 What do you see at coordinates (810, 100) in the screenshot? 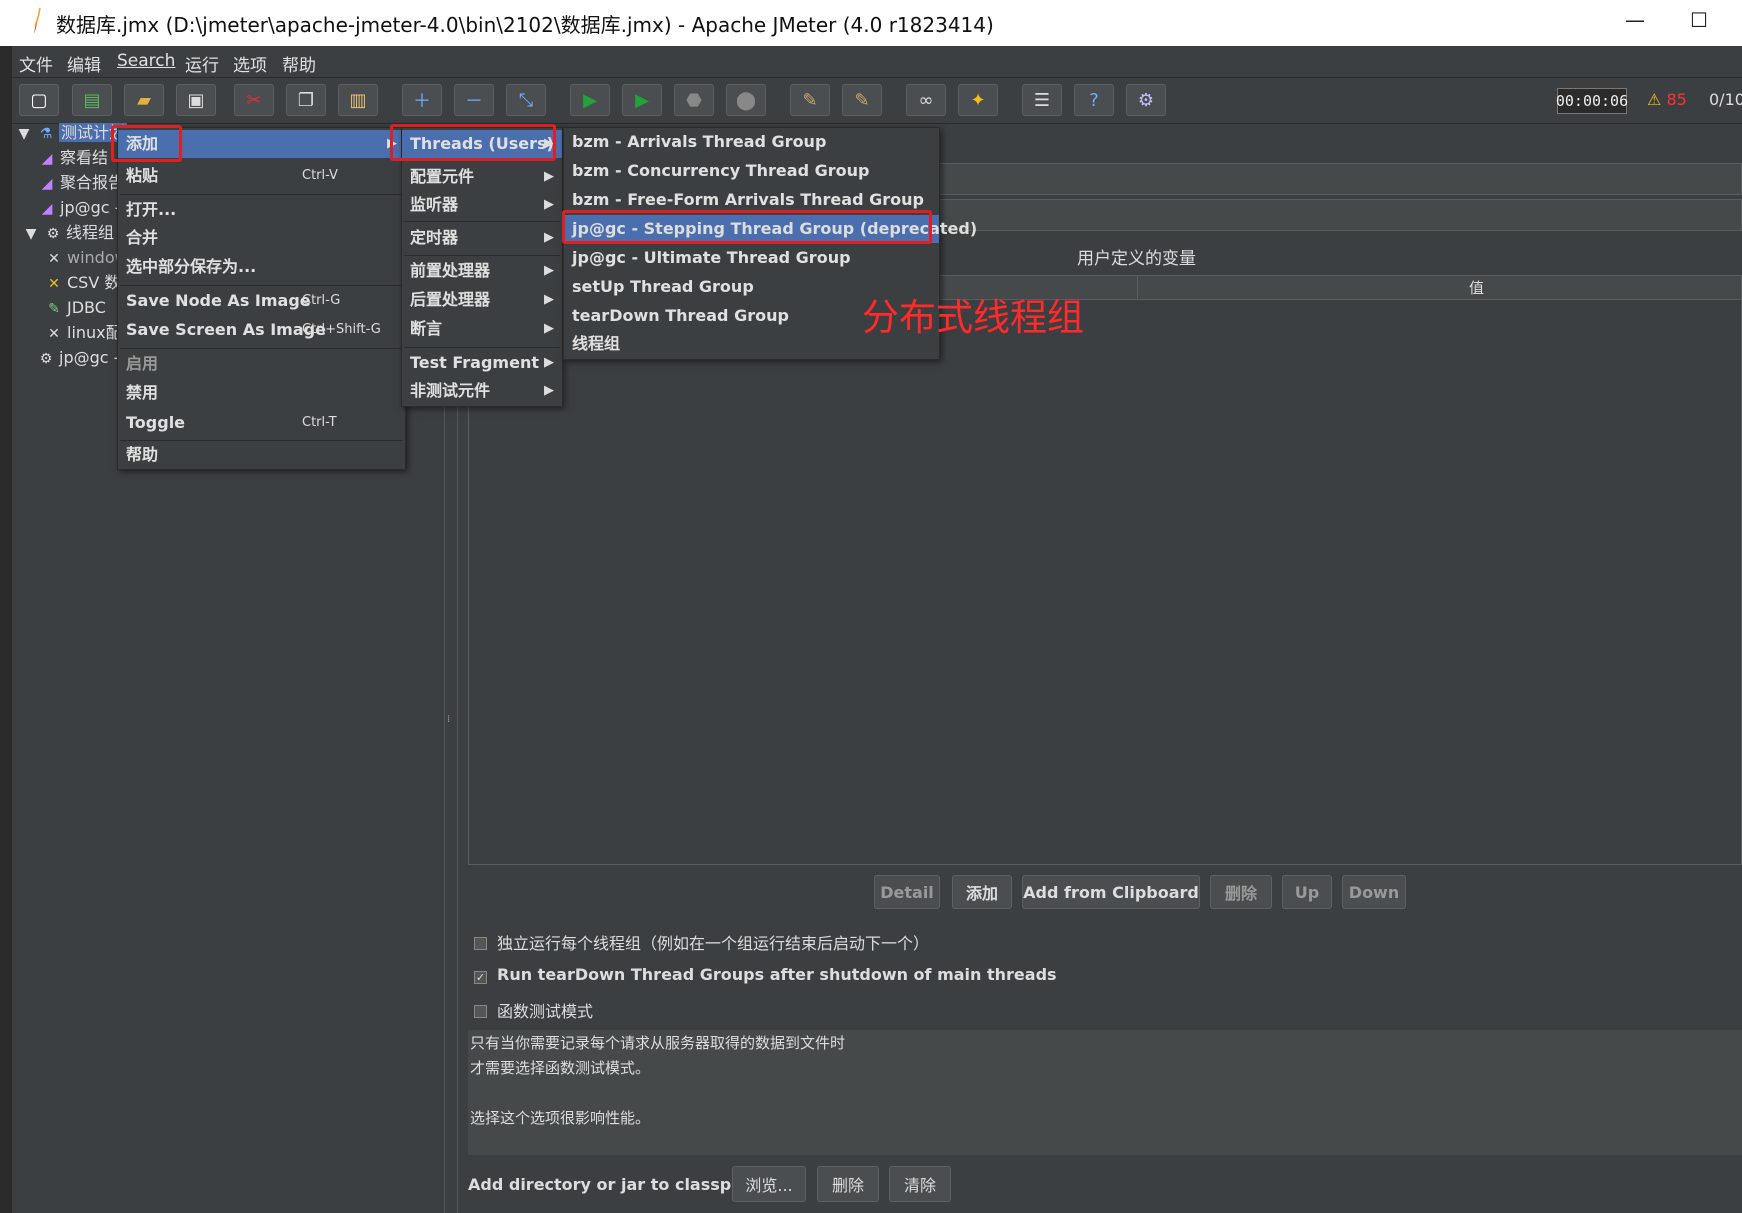
I see `clear-button: ✎` at bounding box center [810, 100].